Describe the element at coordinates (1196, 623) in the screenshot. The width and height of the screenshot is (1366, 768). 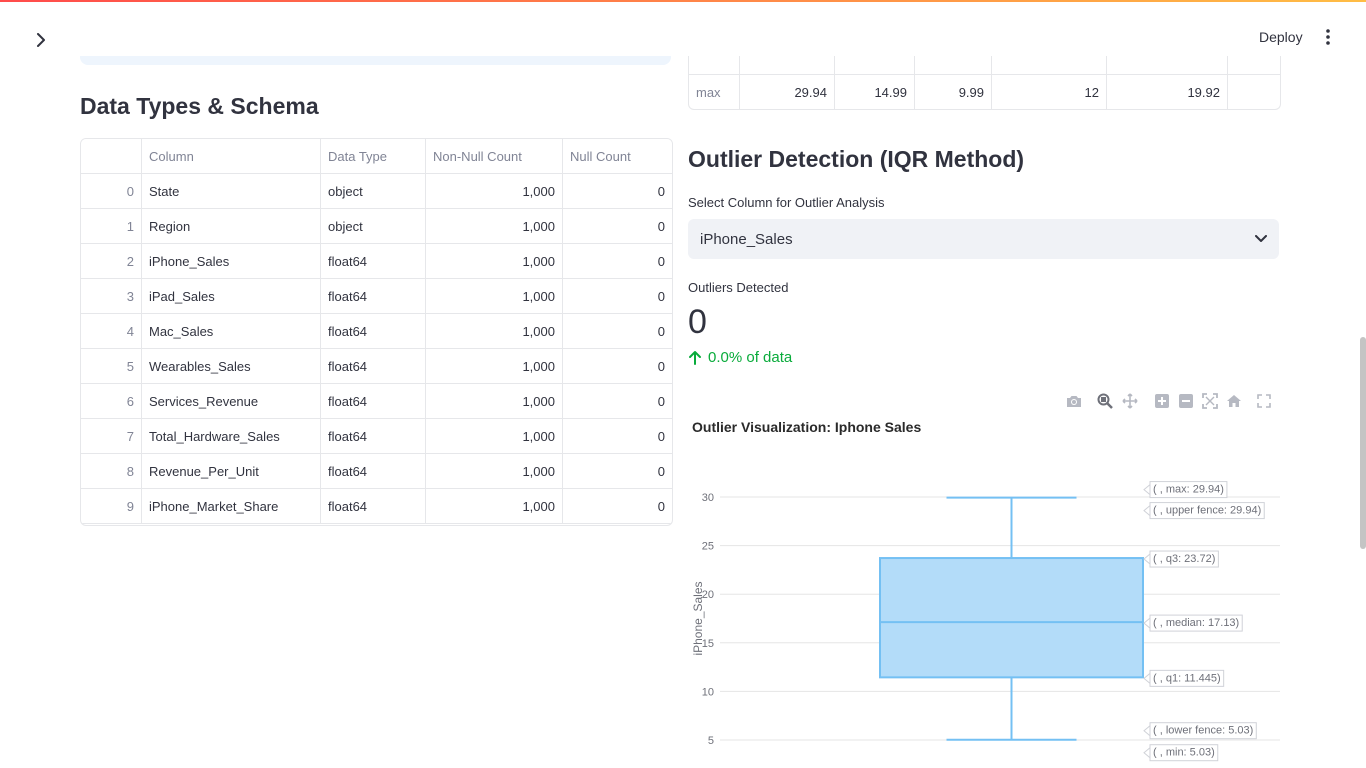
I see `hover-label-text: ( , median: 17.13)` at that location.